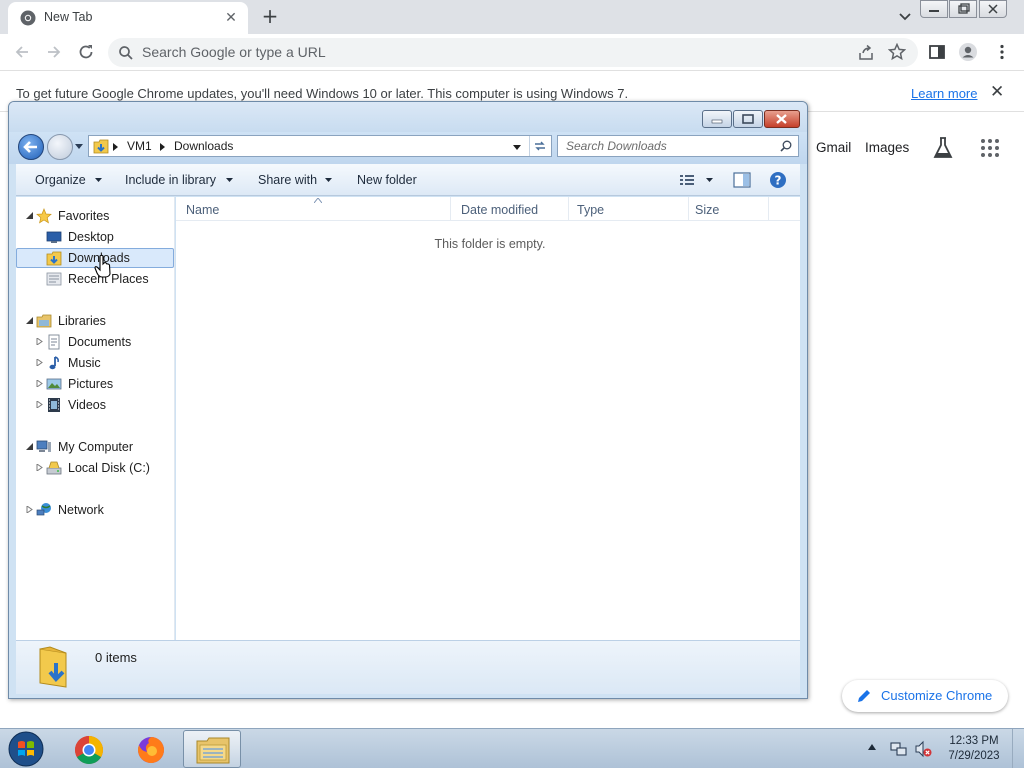 The width and height of the screenshot is (1024, 768). I want to click on tab-close-icon: ✕, so click(231, 18).